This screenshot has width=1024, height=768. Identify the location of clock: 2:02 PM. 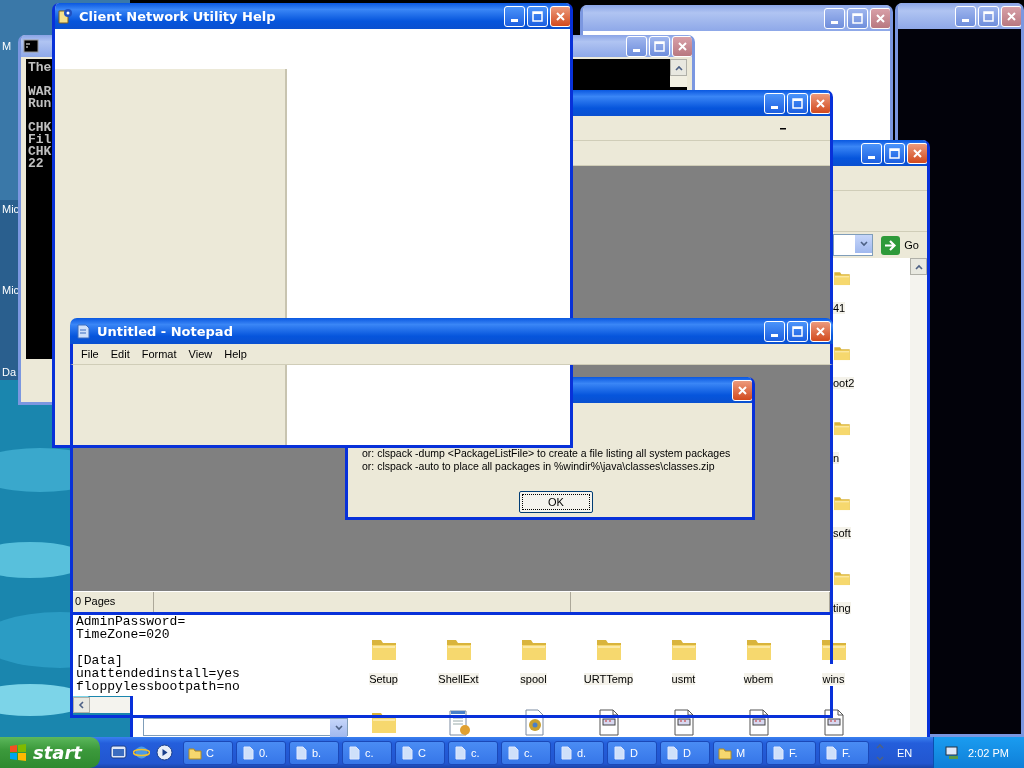
(988, 752).